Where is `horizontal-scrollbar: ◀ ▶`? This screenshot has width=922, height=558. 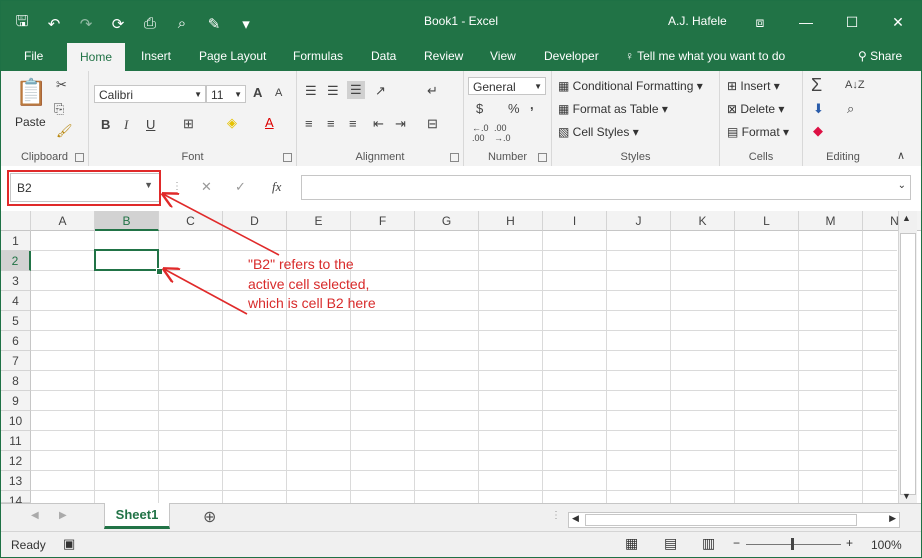 horizontal-scrollbar: ◀ ▶ is located at coordinates (734, 520).